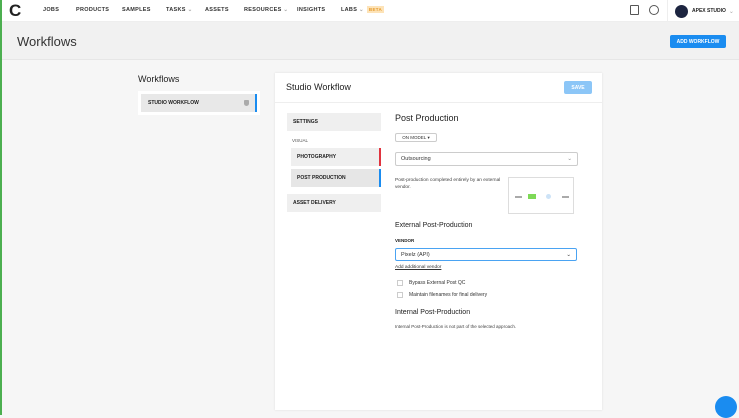 Image resolution: width=739 pixels, height=418 pixels. I want to click on account-menu: APEX STUDIO ⌄, so click(703, 11).